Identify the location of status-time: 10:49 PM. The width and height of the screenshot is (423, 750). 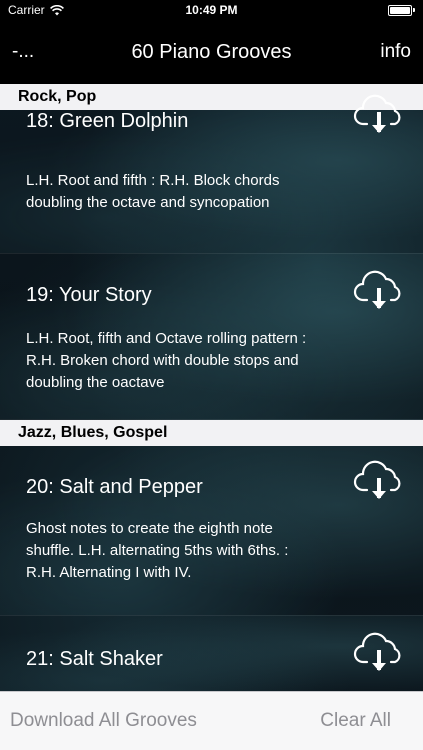
(211, 10).